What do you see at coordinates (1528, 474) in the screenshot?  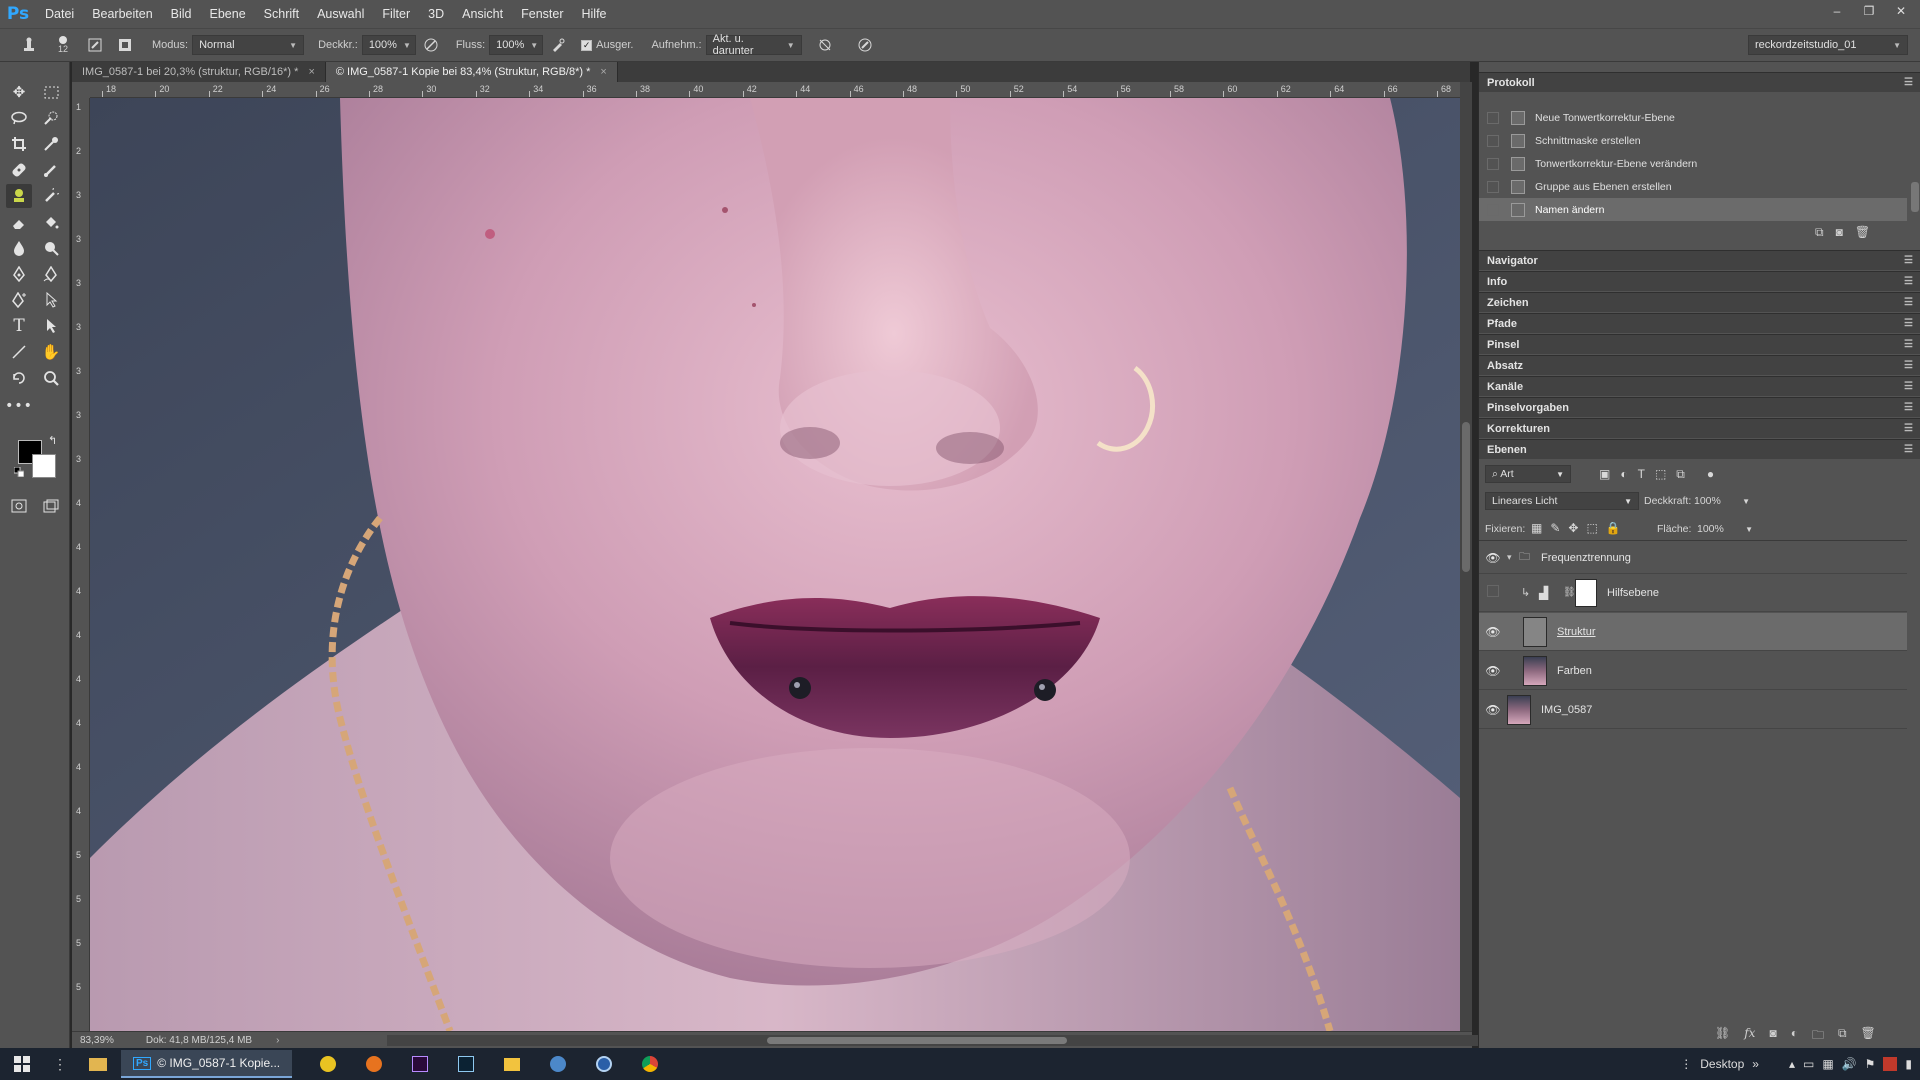 I see `layer-filter-select: ⌕ Art ▼` at bounding box center [1528, 474].